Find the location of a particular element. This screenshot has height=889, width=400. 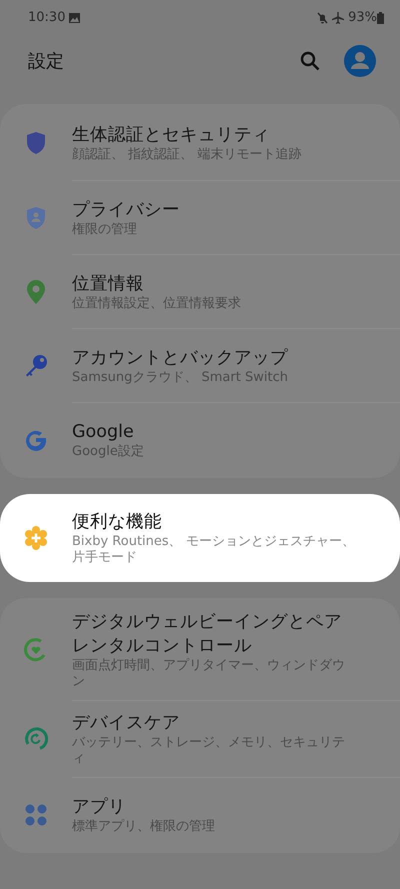

setting-title: プライバシー is located at coordinates (126, 210).